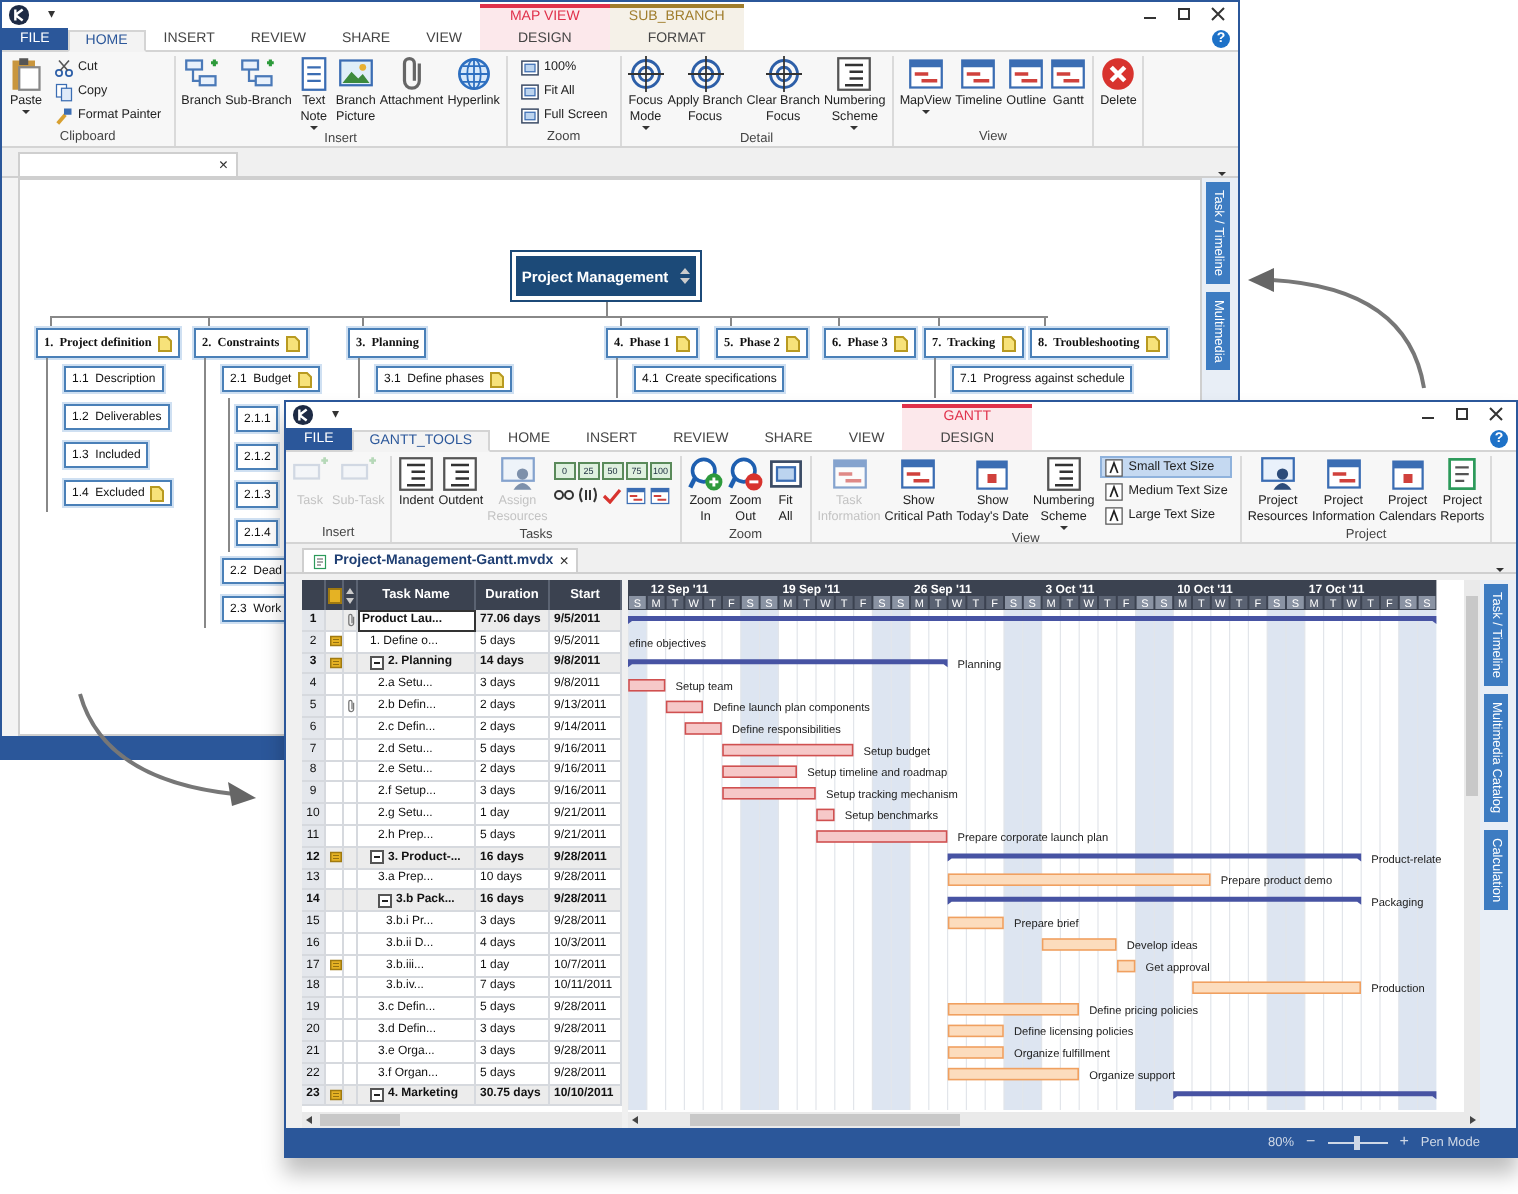 The width and height of the screenshot is (1518, 1194). Describe the element at coordinates (611, 495) in the screenshot. I see `check-icon` at that location.